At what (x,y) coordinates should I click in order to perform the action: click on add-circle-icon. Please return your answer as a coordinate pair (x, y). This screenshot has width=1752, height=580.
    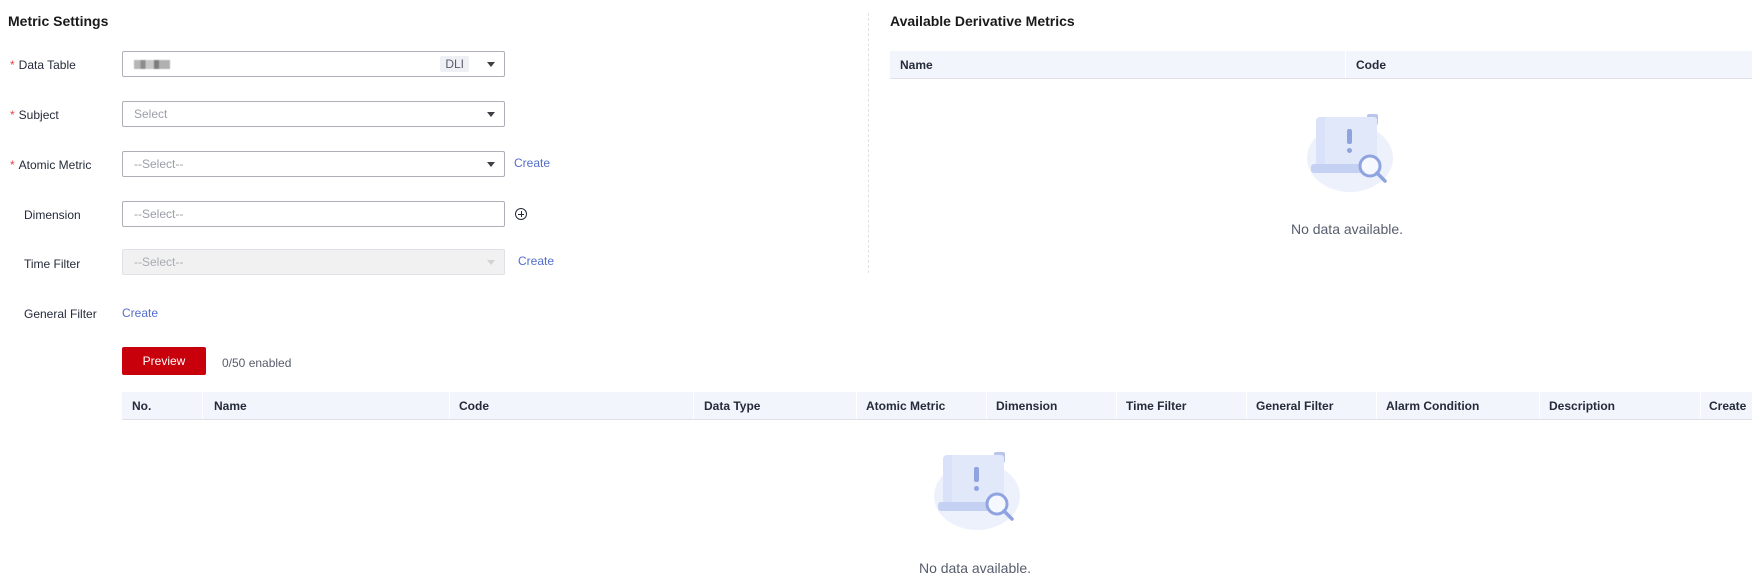
    Looking at the image, I should click on (521, 214).